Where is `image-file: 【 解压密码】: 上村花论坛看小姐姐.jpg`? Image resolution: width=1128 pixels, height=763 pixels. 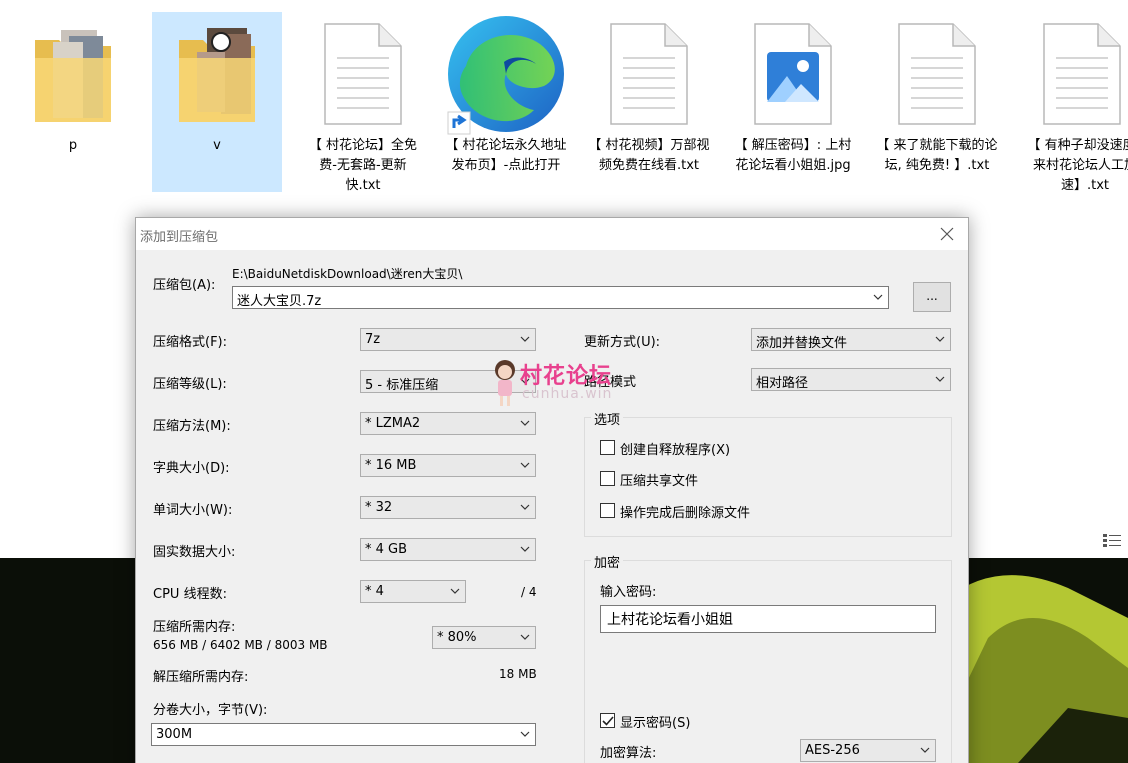
image-file: 【 解压密码】: 上村花论坛看小姐姐.jpg is located at coordinates (793, 102).